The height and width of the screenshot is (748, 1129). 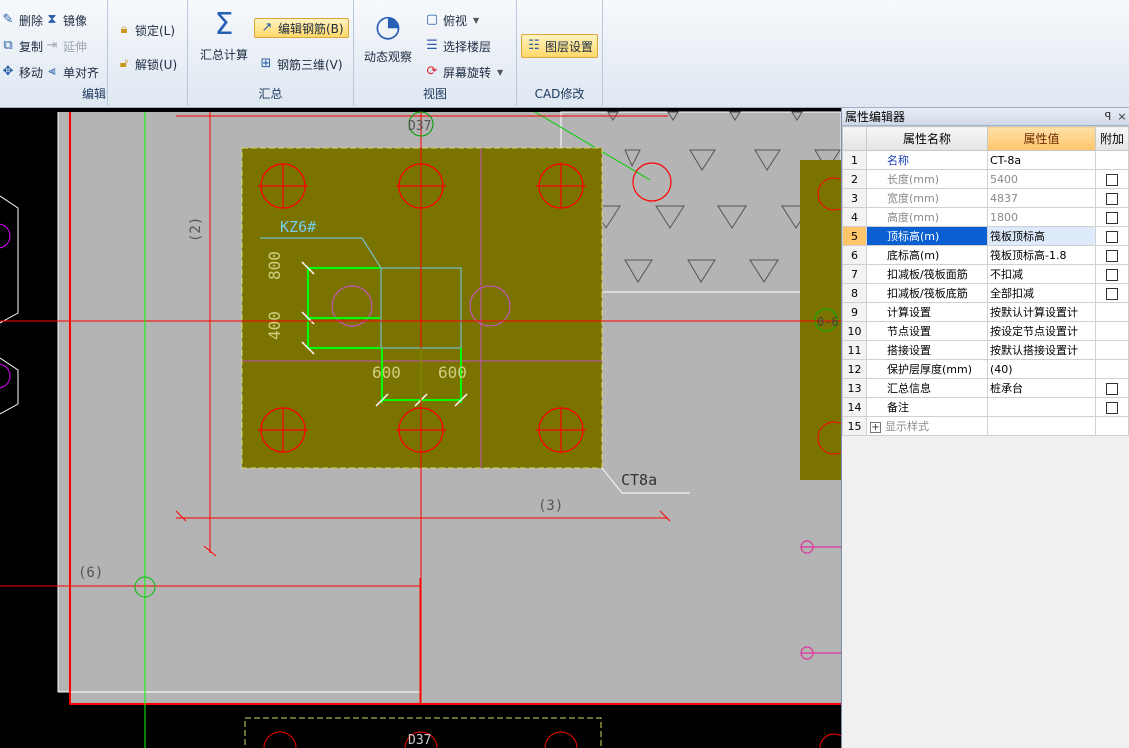 What do you see at coordinates (909, 331) in the screenshot?
I see `property-name-text: 节点设置` at bounding box center [909, 331].